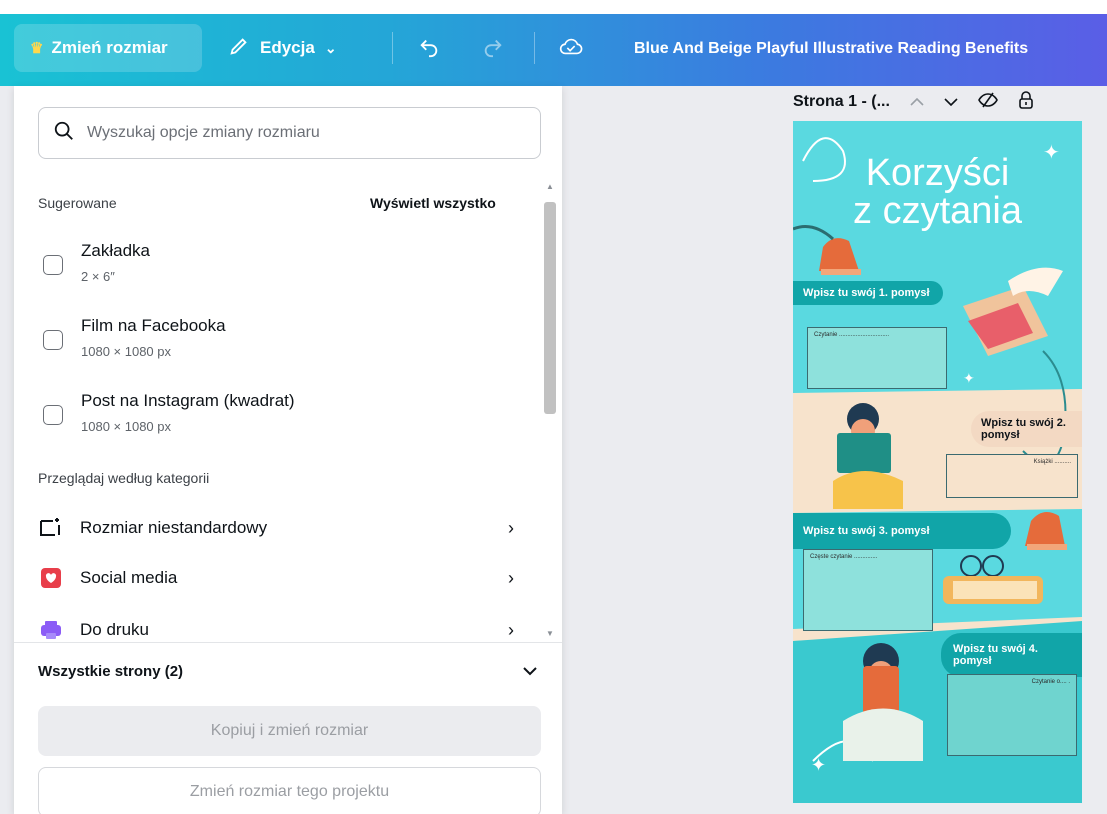 This screenshot has width=1107, height=814. What do you see at coordinates (51, 528) in the screenshot?
I see `custom-size-icon` at bounding box center [51, 528].